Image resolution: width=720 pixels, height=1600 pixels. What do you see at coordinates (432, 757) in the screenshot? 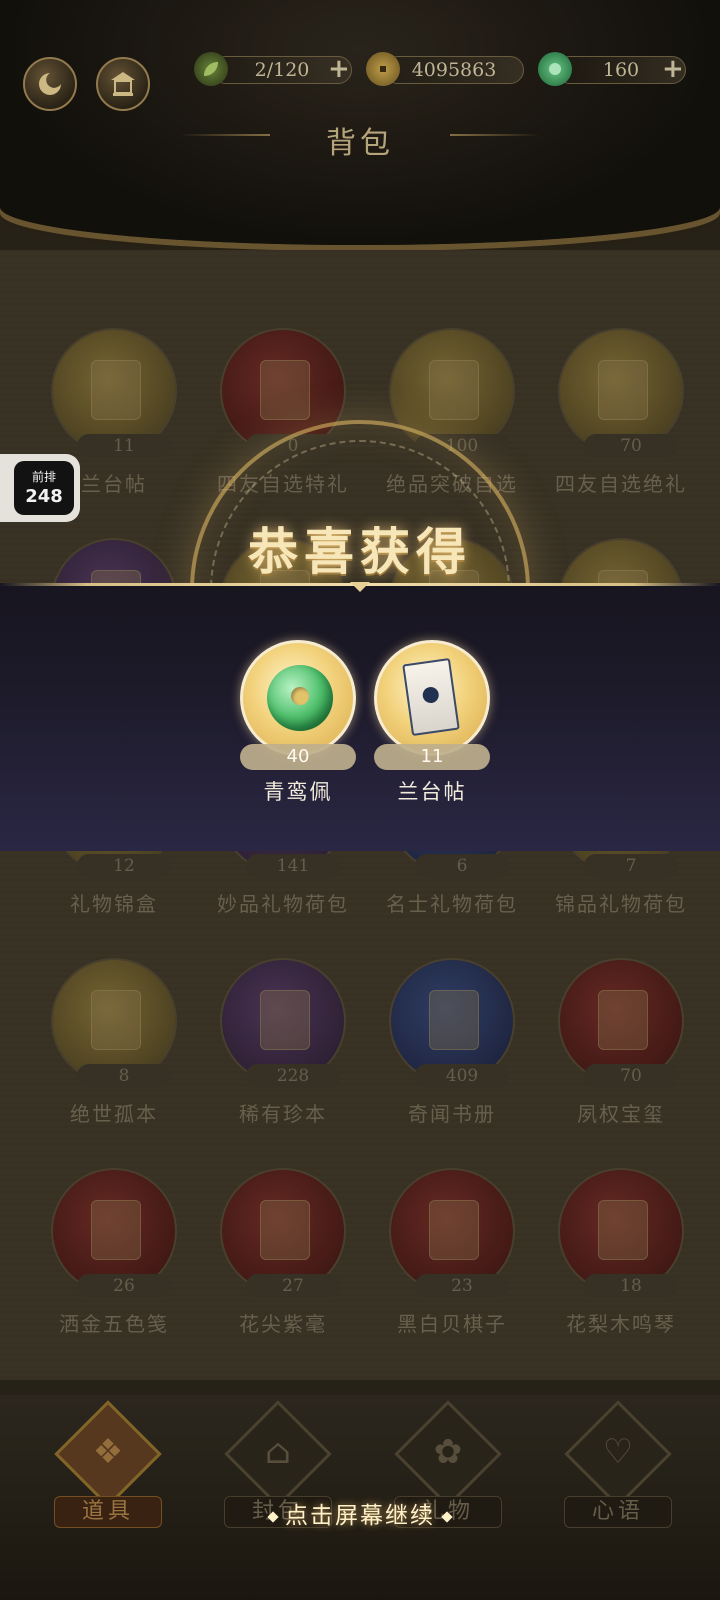
I see `reward-count: 11` at bounding box center [432, 757].